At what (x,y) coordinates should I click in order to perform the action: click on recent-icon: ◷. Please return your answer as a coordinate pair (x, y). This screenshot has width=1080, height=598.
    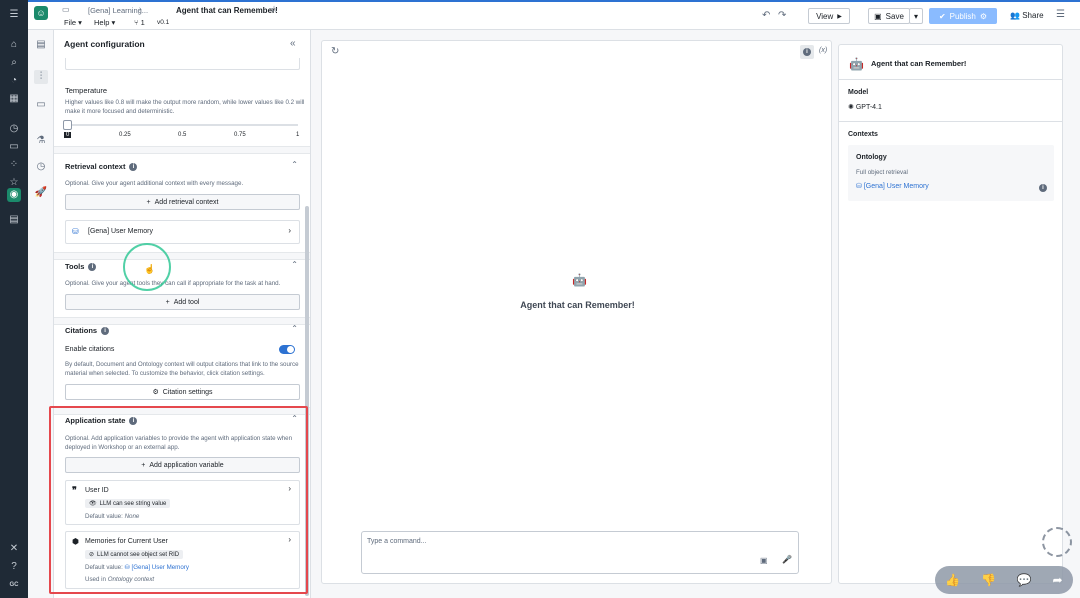
    Looking at the image, I should click on (14, 129).